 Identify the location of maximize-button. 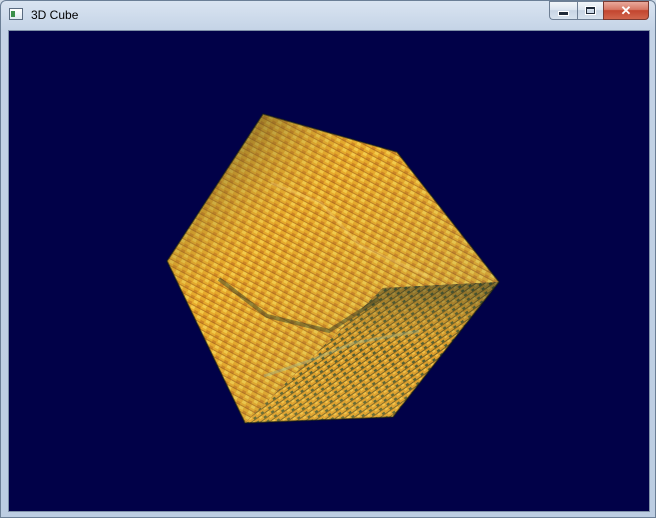
(590, 10).